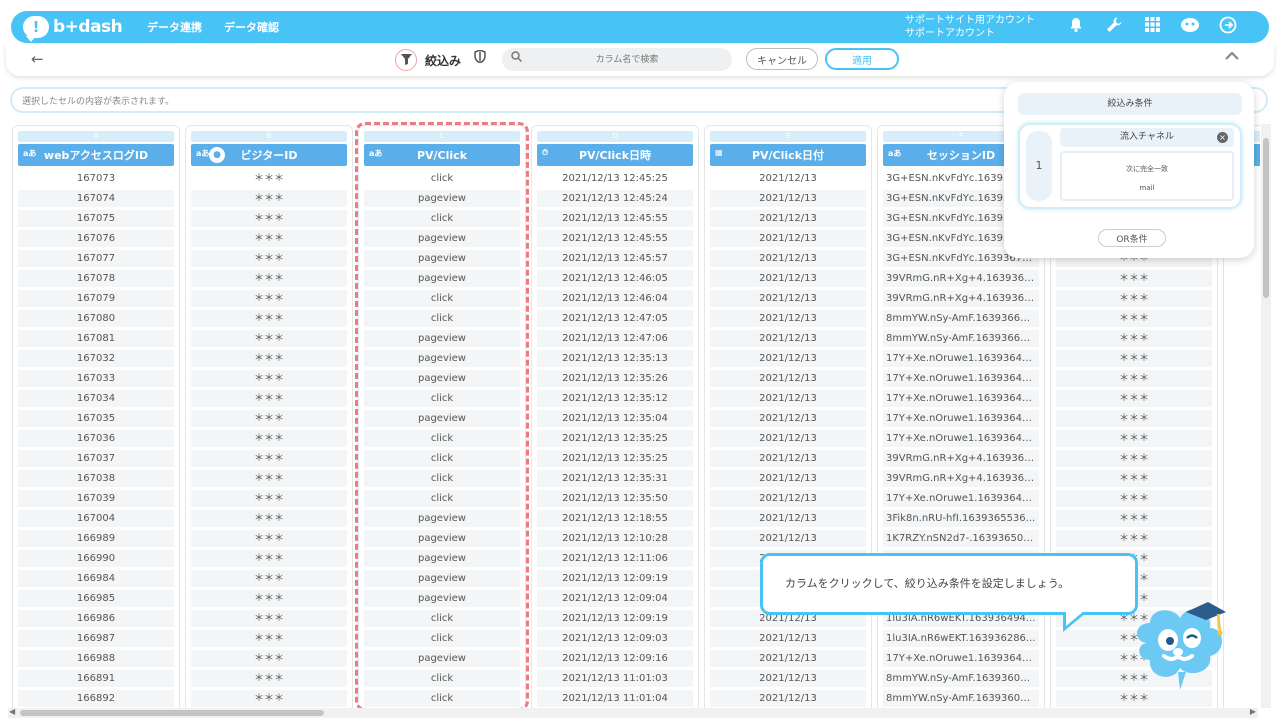 The image size is (1280, 720). What do you see at coordinates (1130, 166) in the screenshot?
I see `filter-condition-card: 1 流入チャネル × 次に完全一致 mail` at bounding box center [1130, 166].